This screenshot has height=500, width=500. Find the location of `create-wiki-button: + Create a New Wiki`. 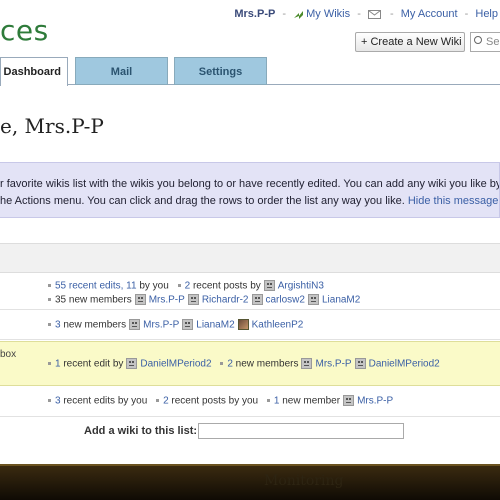

create-wiki-button: + Create a New Wiki is located at coordinates (410, 42).